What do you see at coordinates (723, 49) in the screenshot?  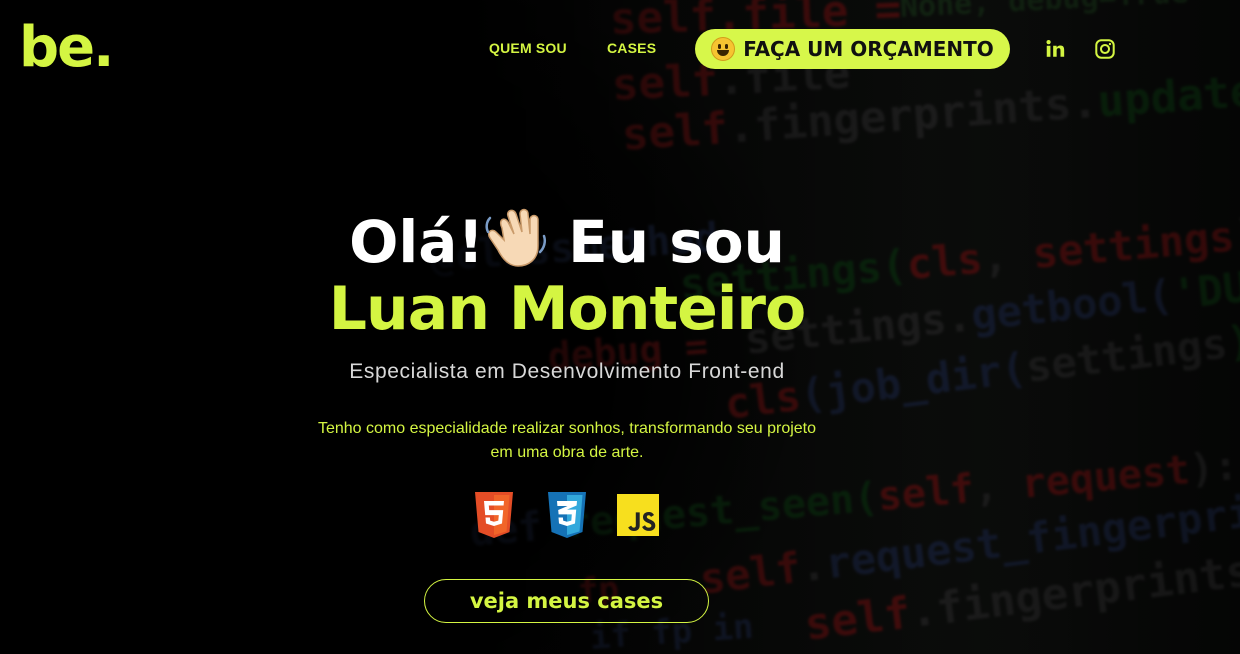 I see `smiley-emoji-icon` at bounding box center [723, 49].